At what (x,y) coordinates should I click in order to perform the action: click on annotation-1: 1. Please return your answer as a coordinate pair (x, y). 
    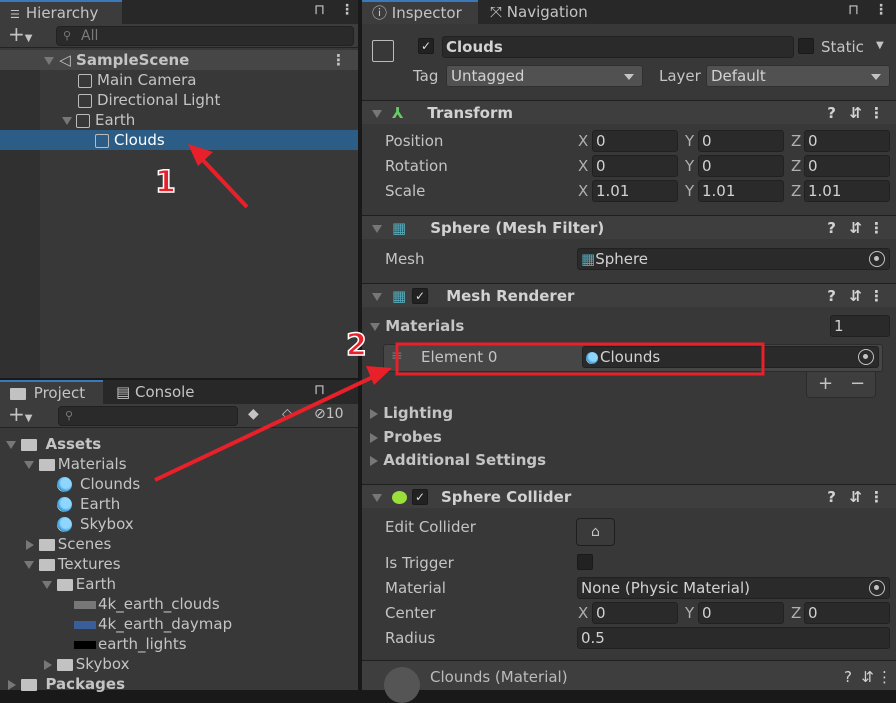
    Looking at the image, I should click on (165, 182).